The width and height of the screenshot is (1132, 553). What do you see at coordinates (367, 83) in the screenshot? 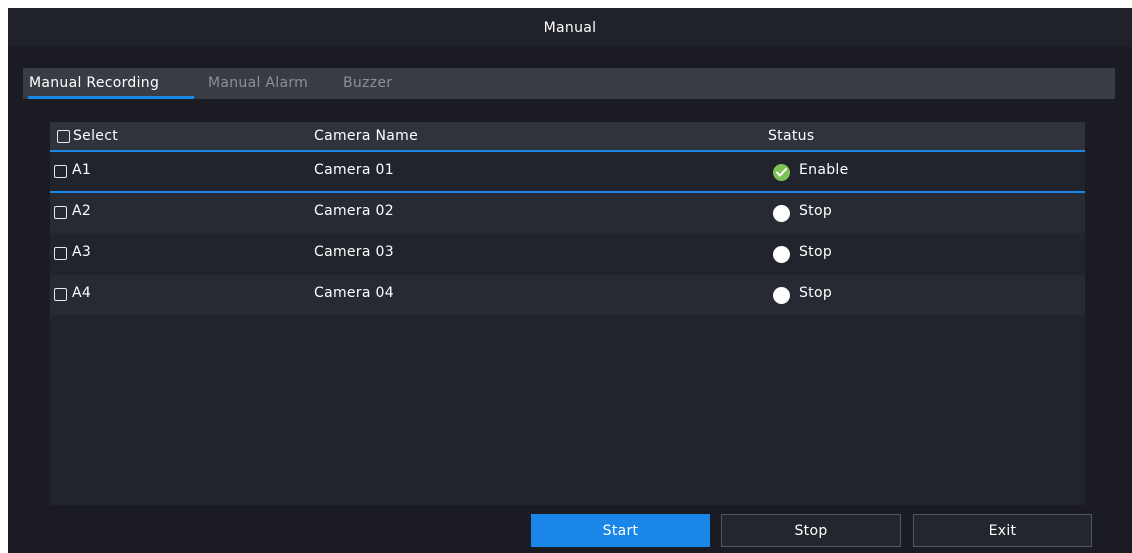
I see `tab-buzzer: Buzzer` at bounding box center [367, 83].